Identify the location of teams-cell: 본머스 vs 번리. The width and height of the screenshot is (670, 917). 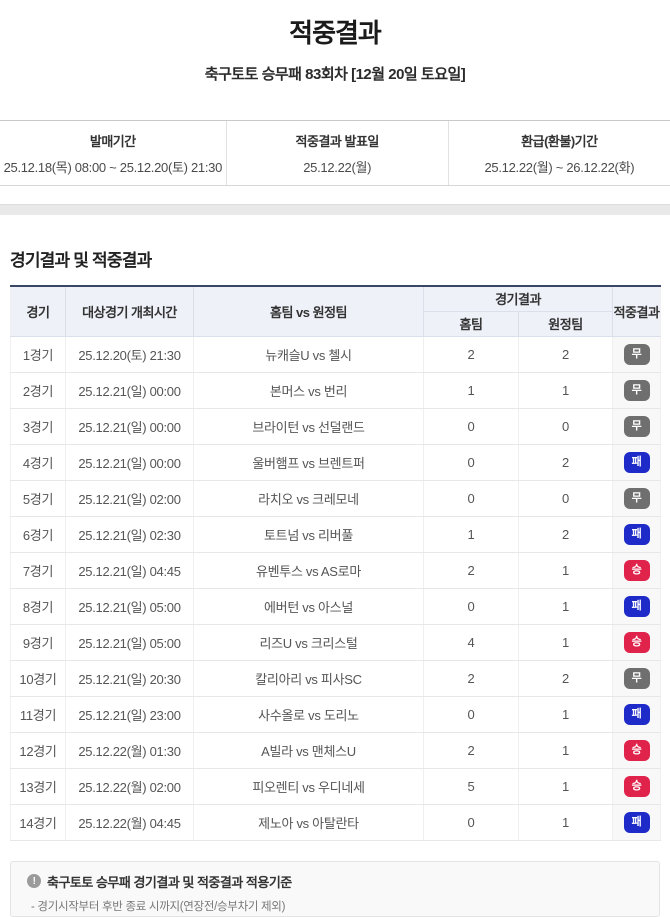
(308, 390).